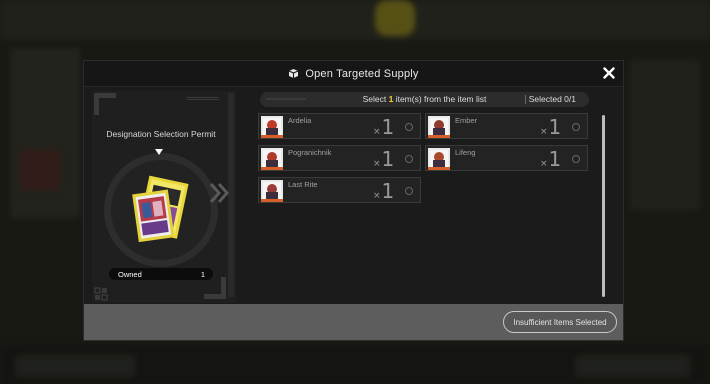 Image resolution: width=710 pixels, height=384 pixels. I want to click on close-icon, so click(609, 73).